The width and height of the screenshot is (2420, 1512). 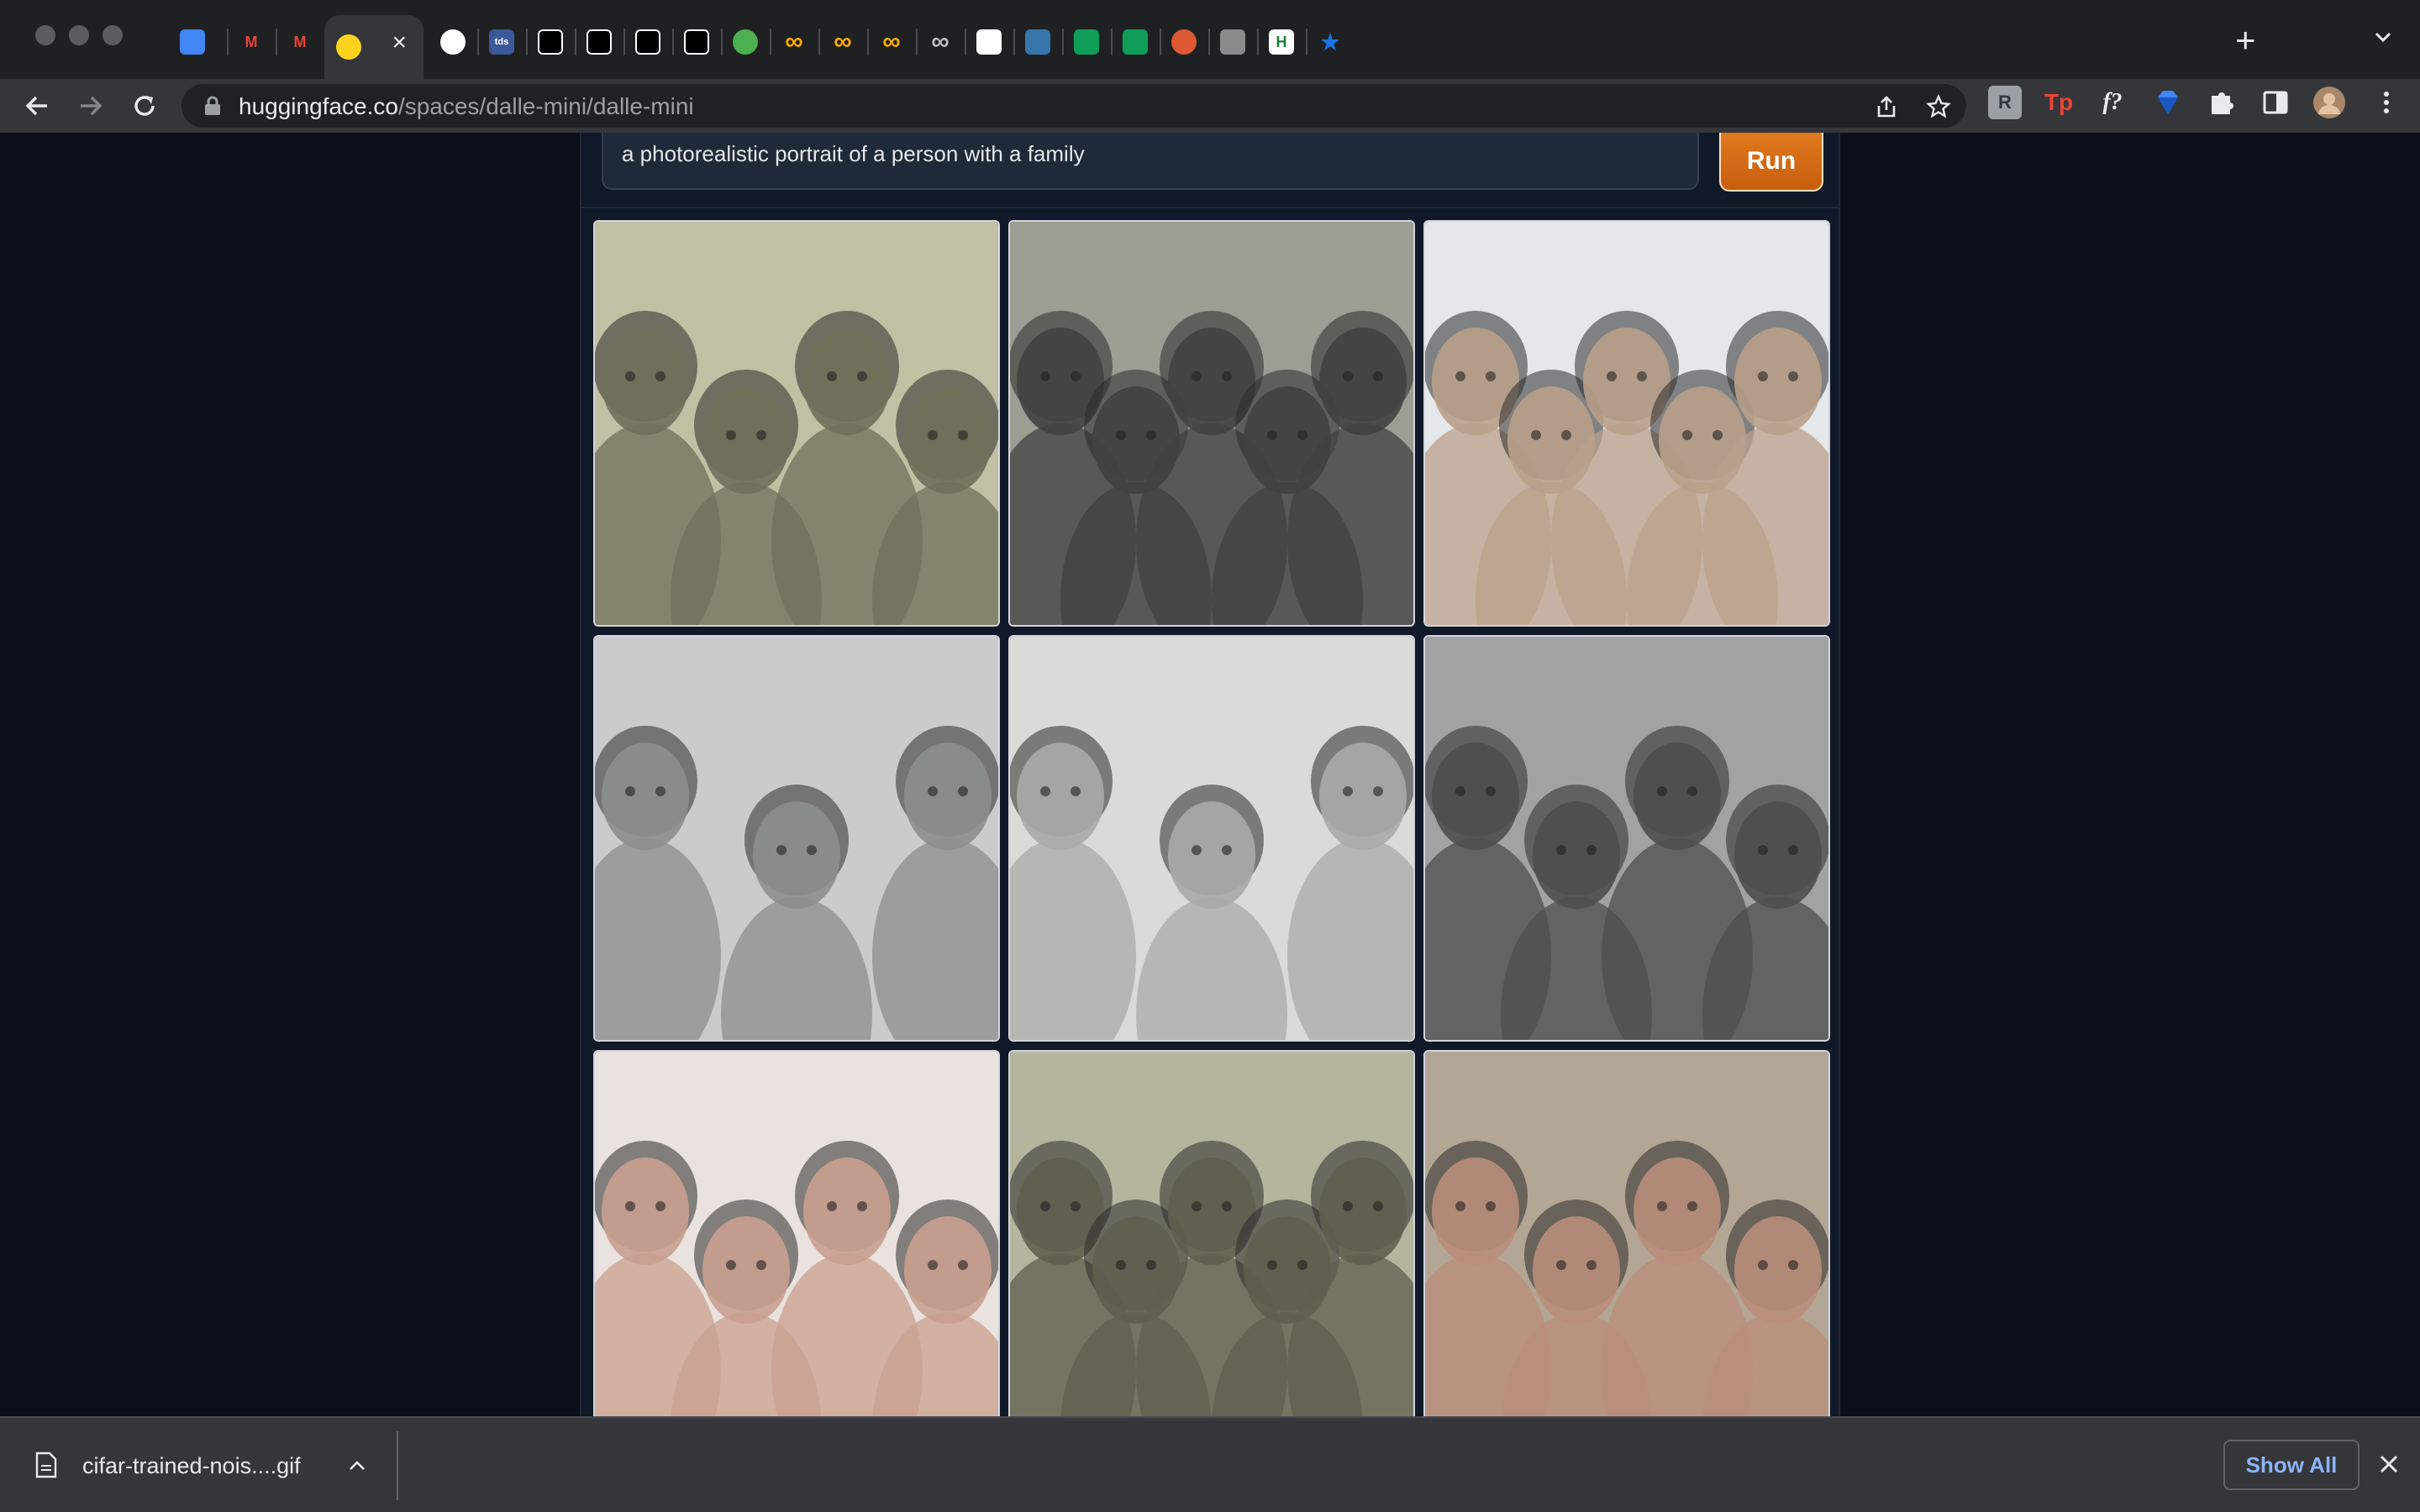 I want to click on drive-icon, so click(x=1086, y=42).